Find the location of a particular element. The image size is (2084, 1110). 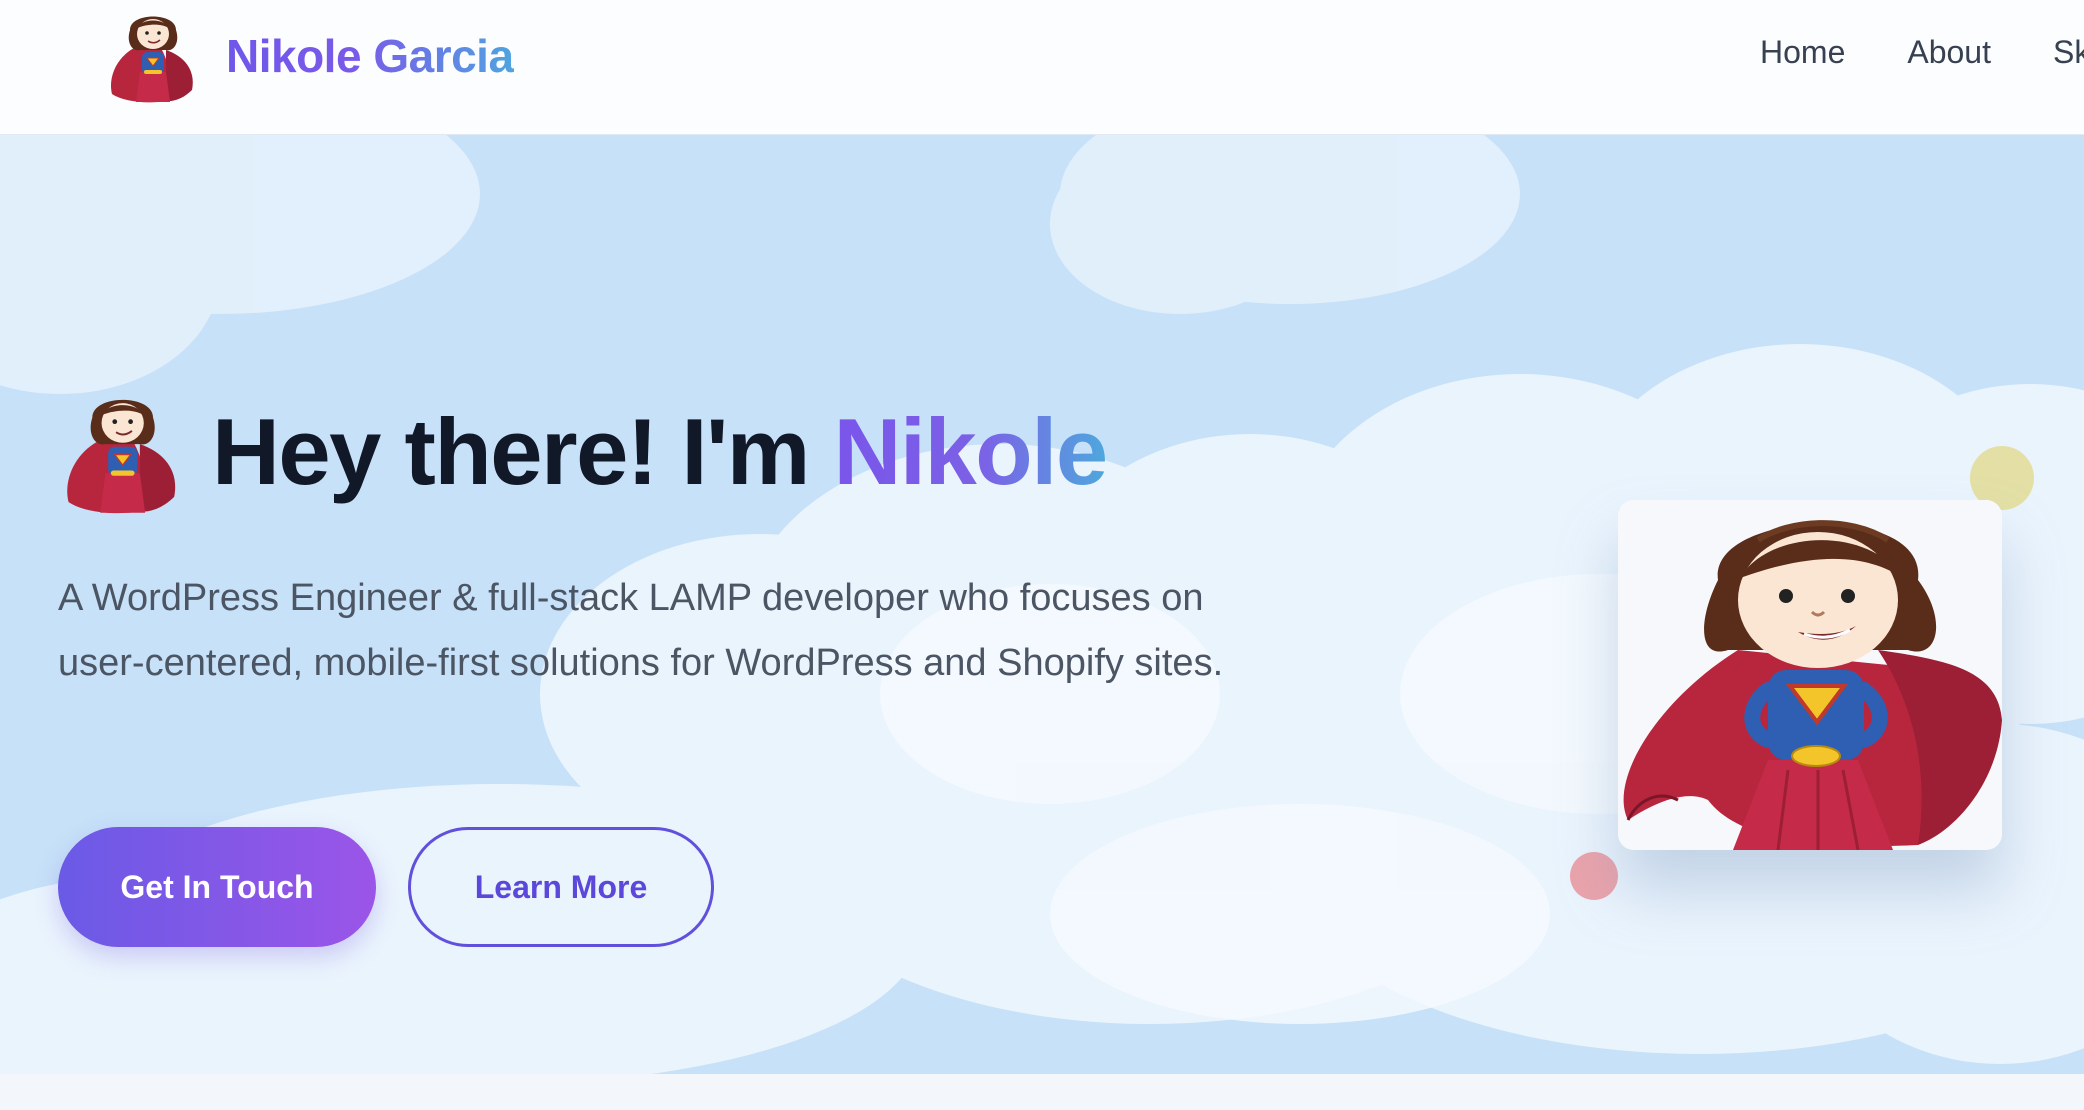

title-name: Nikole is located at coordinates (971, 451).